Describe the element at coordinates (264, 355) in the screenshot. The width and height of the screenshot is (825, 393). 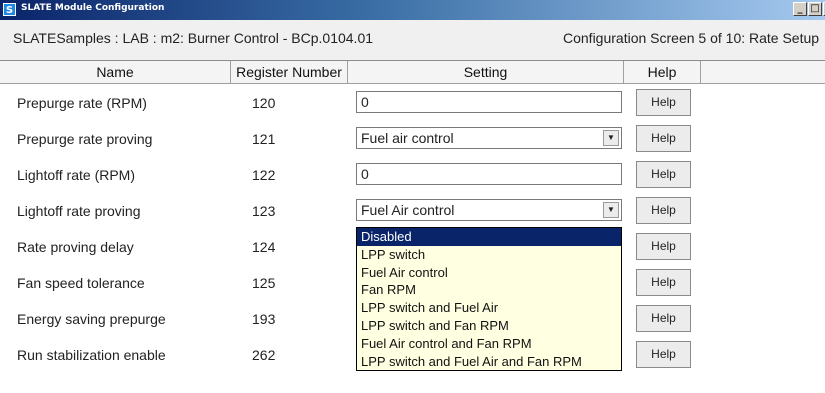
I see `register-number: 262` at that location.